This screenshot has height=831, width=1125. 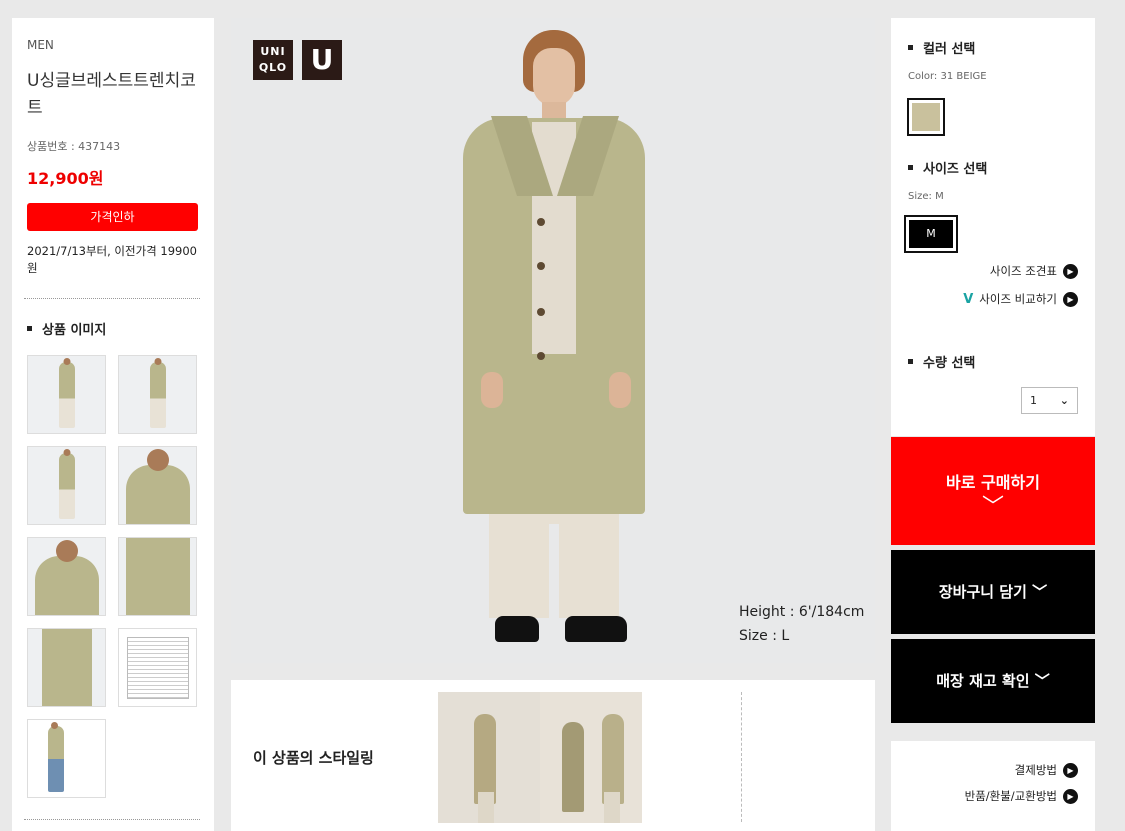 I want to click on size-option-label: M, so click(x=931, y=234).